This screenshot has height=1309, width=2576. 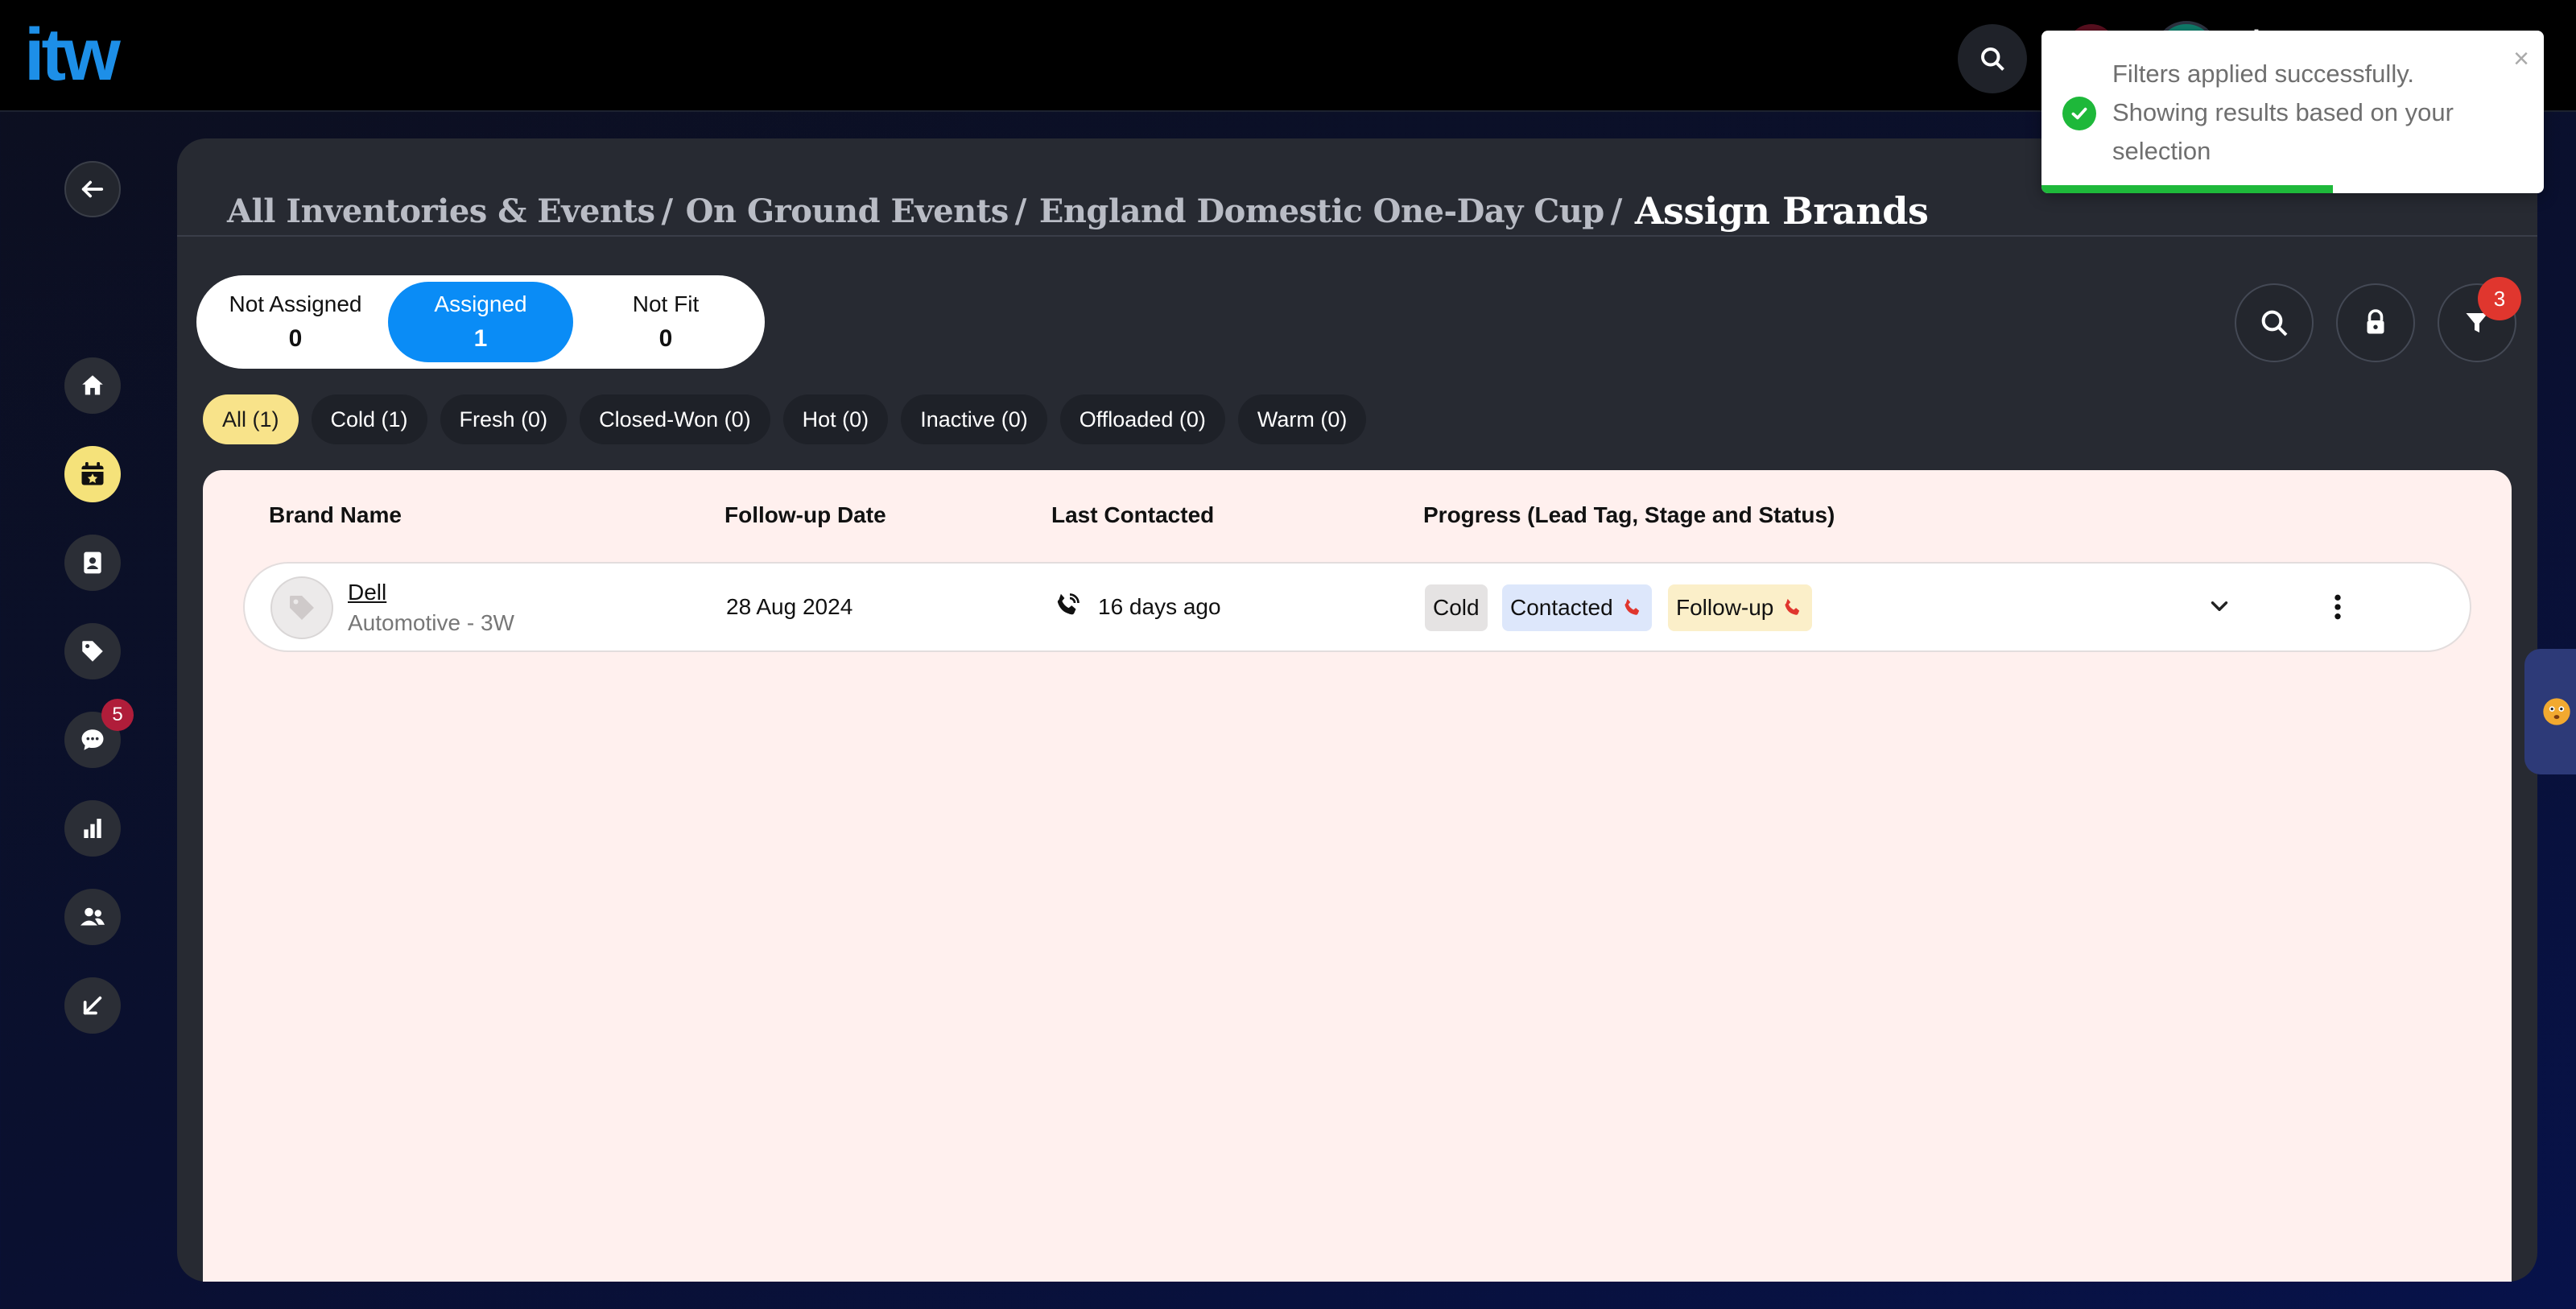 I want to click on chip-warm: Warm (0), so click(x=1302, y=419).